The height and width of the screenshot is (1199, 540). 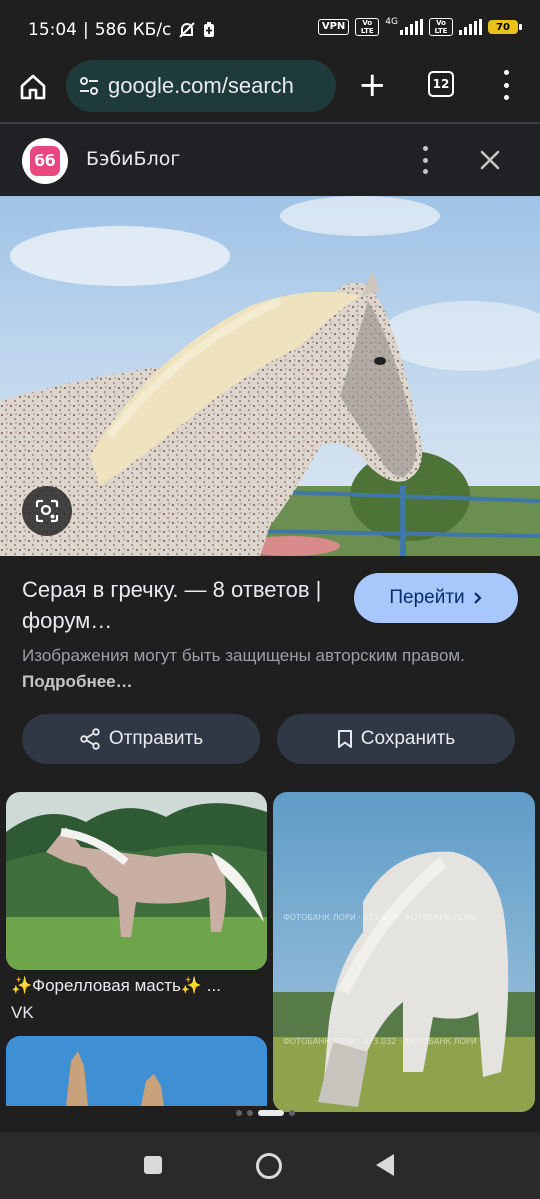 I want to click on lens-icon, so click(x=47, y=511).